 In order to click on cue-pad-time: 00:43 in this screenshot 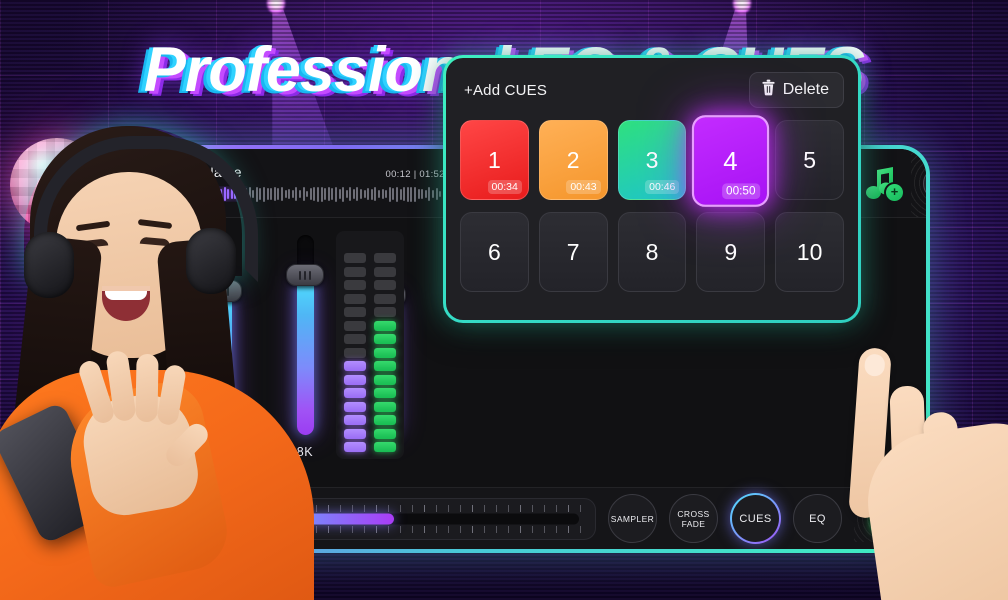, I will do `click(583, 187)`.